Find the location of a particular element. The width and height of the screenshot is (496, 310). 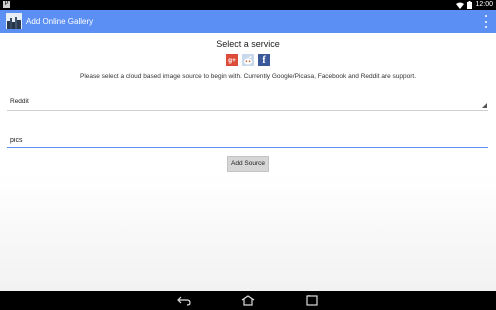

battery-icon is located at coordinates (470, 5).